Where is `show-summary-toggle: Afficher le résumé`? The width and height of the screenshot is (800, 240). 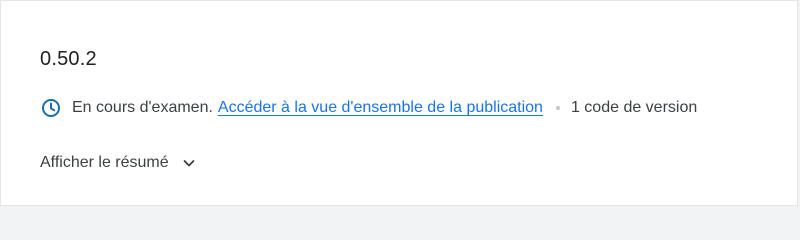 show-summary-toggle: Afficher le résumé is located at coordinates (118, 163).